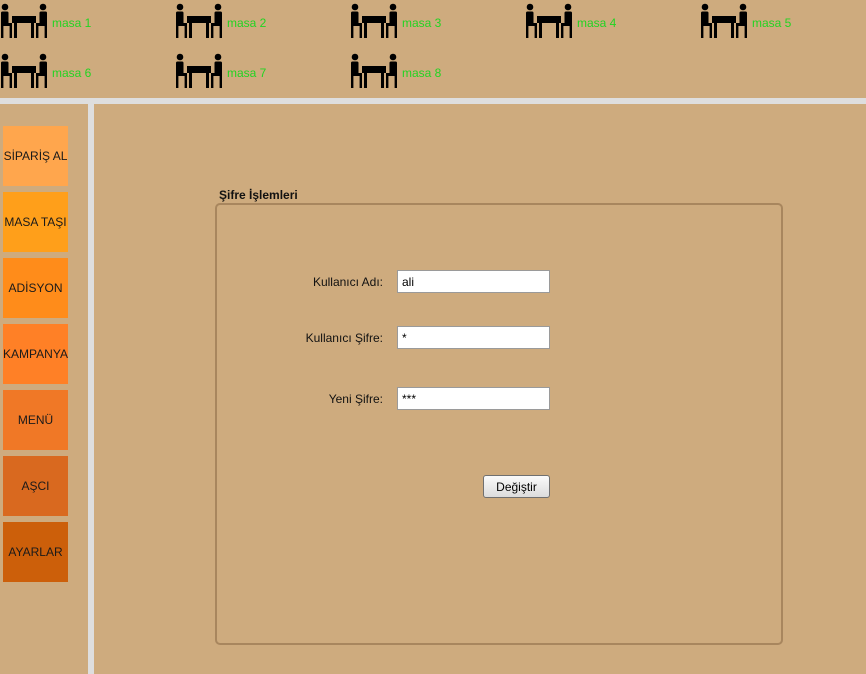 The width and height of the screenshot is (866, 674). What do you see at coordinates (473, 337) in the screenshot?
I see `password-field` at bounding box center [473, 337].